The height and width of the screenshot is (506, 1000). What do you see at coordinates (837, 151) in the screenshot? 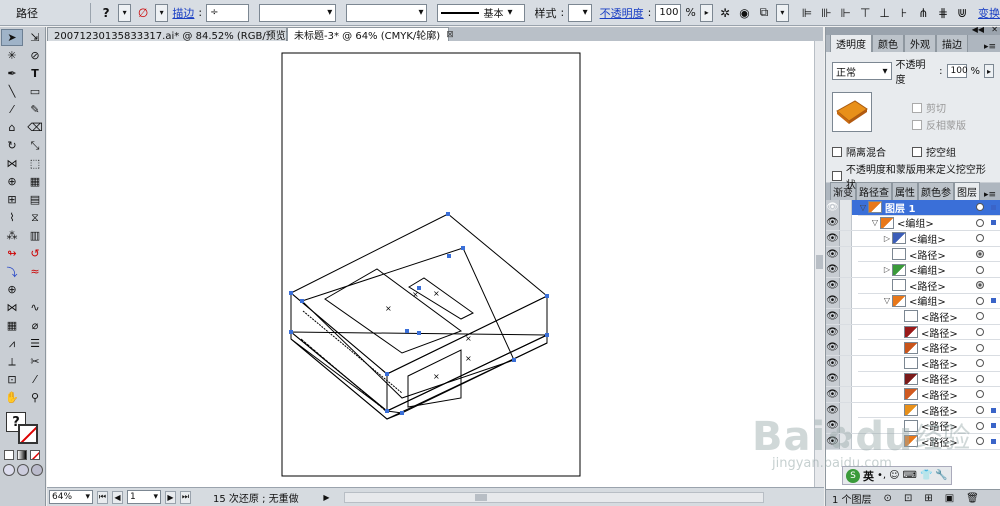
I see `isolate-blending-checkbox` at bounding box center [837, 151].